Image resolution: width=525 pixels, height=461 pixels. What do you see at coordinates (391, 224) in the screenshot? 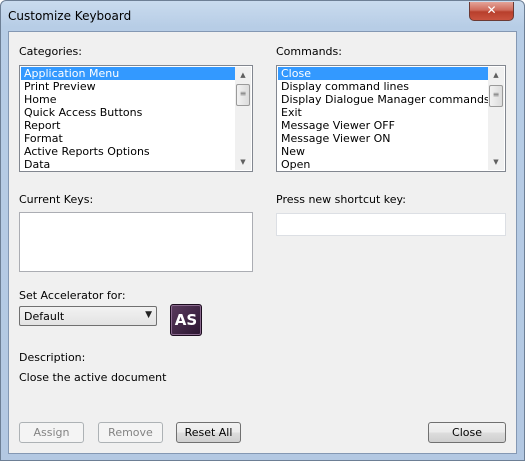
I see `shortcut-input` at bounding box center [391, 224].